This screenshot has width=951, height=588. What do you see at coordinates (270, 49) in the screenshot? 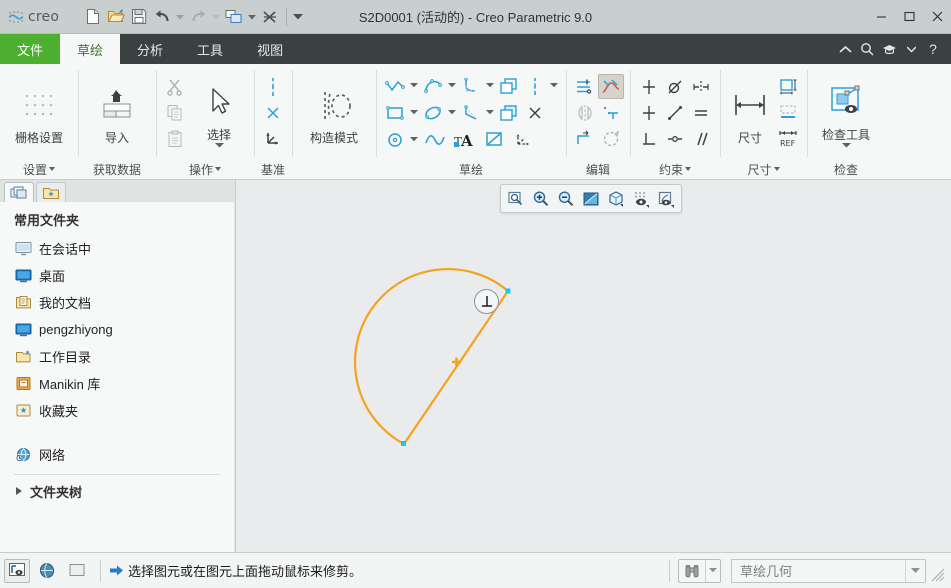
I see `tab-view: 视图` at bounding box center [270, 49].